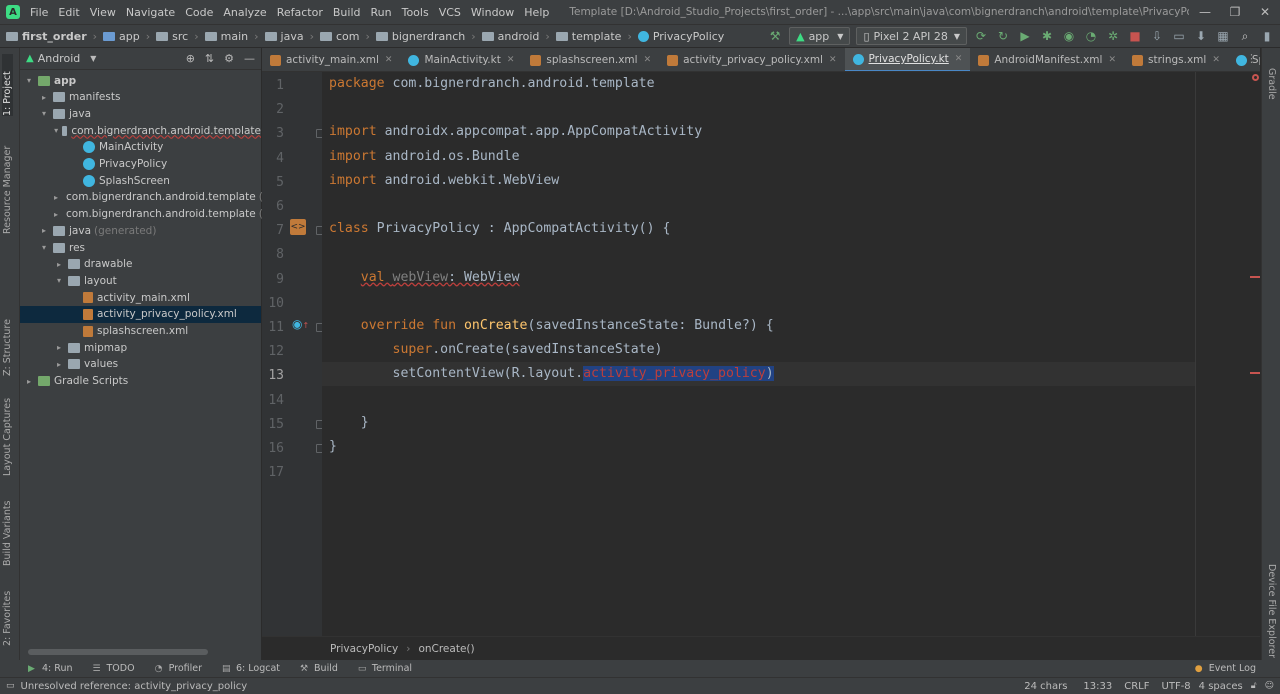  Describe the element at coordinates (7, 347) in the screenshot. I see `structure-tool-tab: Z: Structure` at that location.